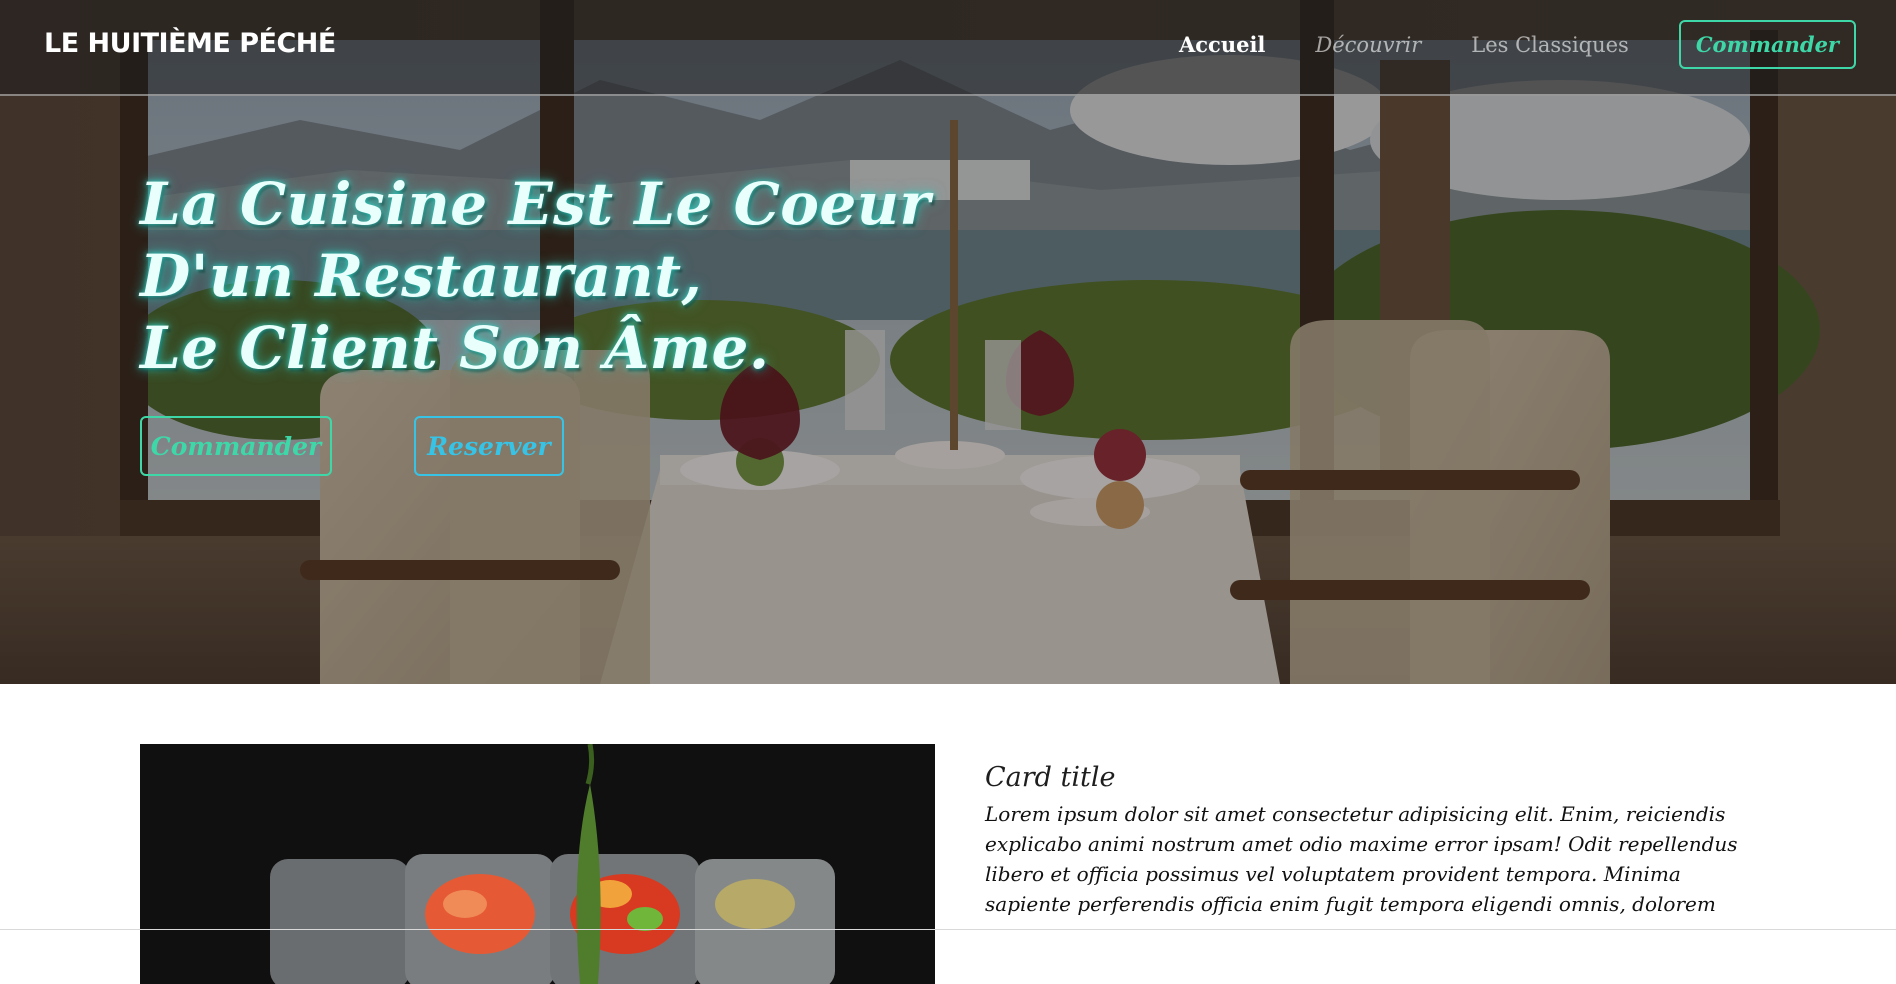  What do you see at coordinates (1368, 45) in the screenshot?
I see `nav-link-decouvrir: Découvrir` at bounding box center [1368, 45].